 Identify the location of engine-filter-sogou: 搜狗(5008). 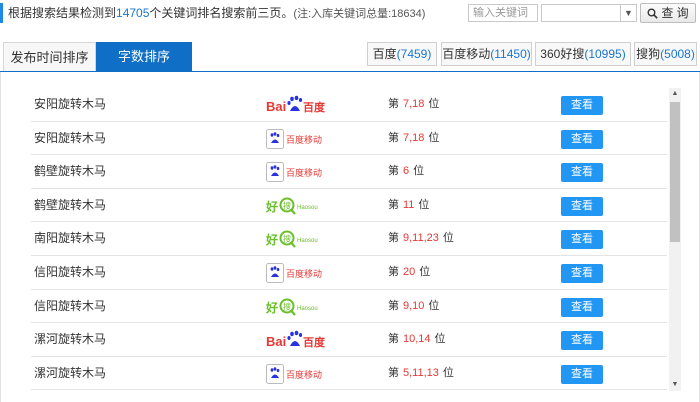
(665, 54).